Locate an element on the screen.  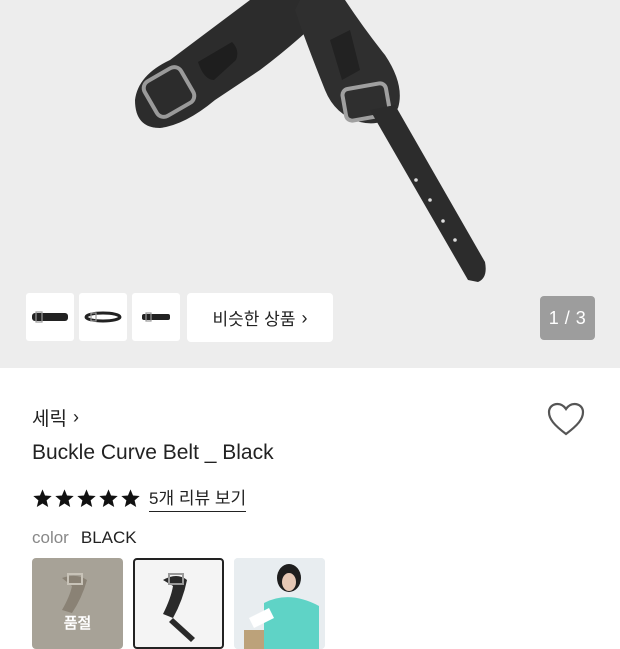
similar-products-button: 비슷한 상품 › is located at coordinates (260, 317).